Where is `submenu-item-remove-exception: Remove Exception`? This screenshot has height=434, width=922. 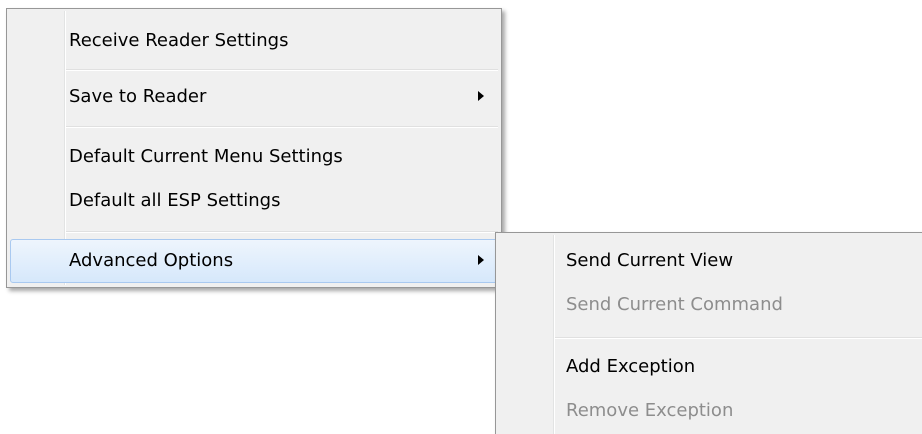
submenu-item-remove-exception: Remove Exception is located at coordinates (710, 411).